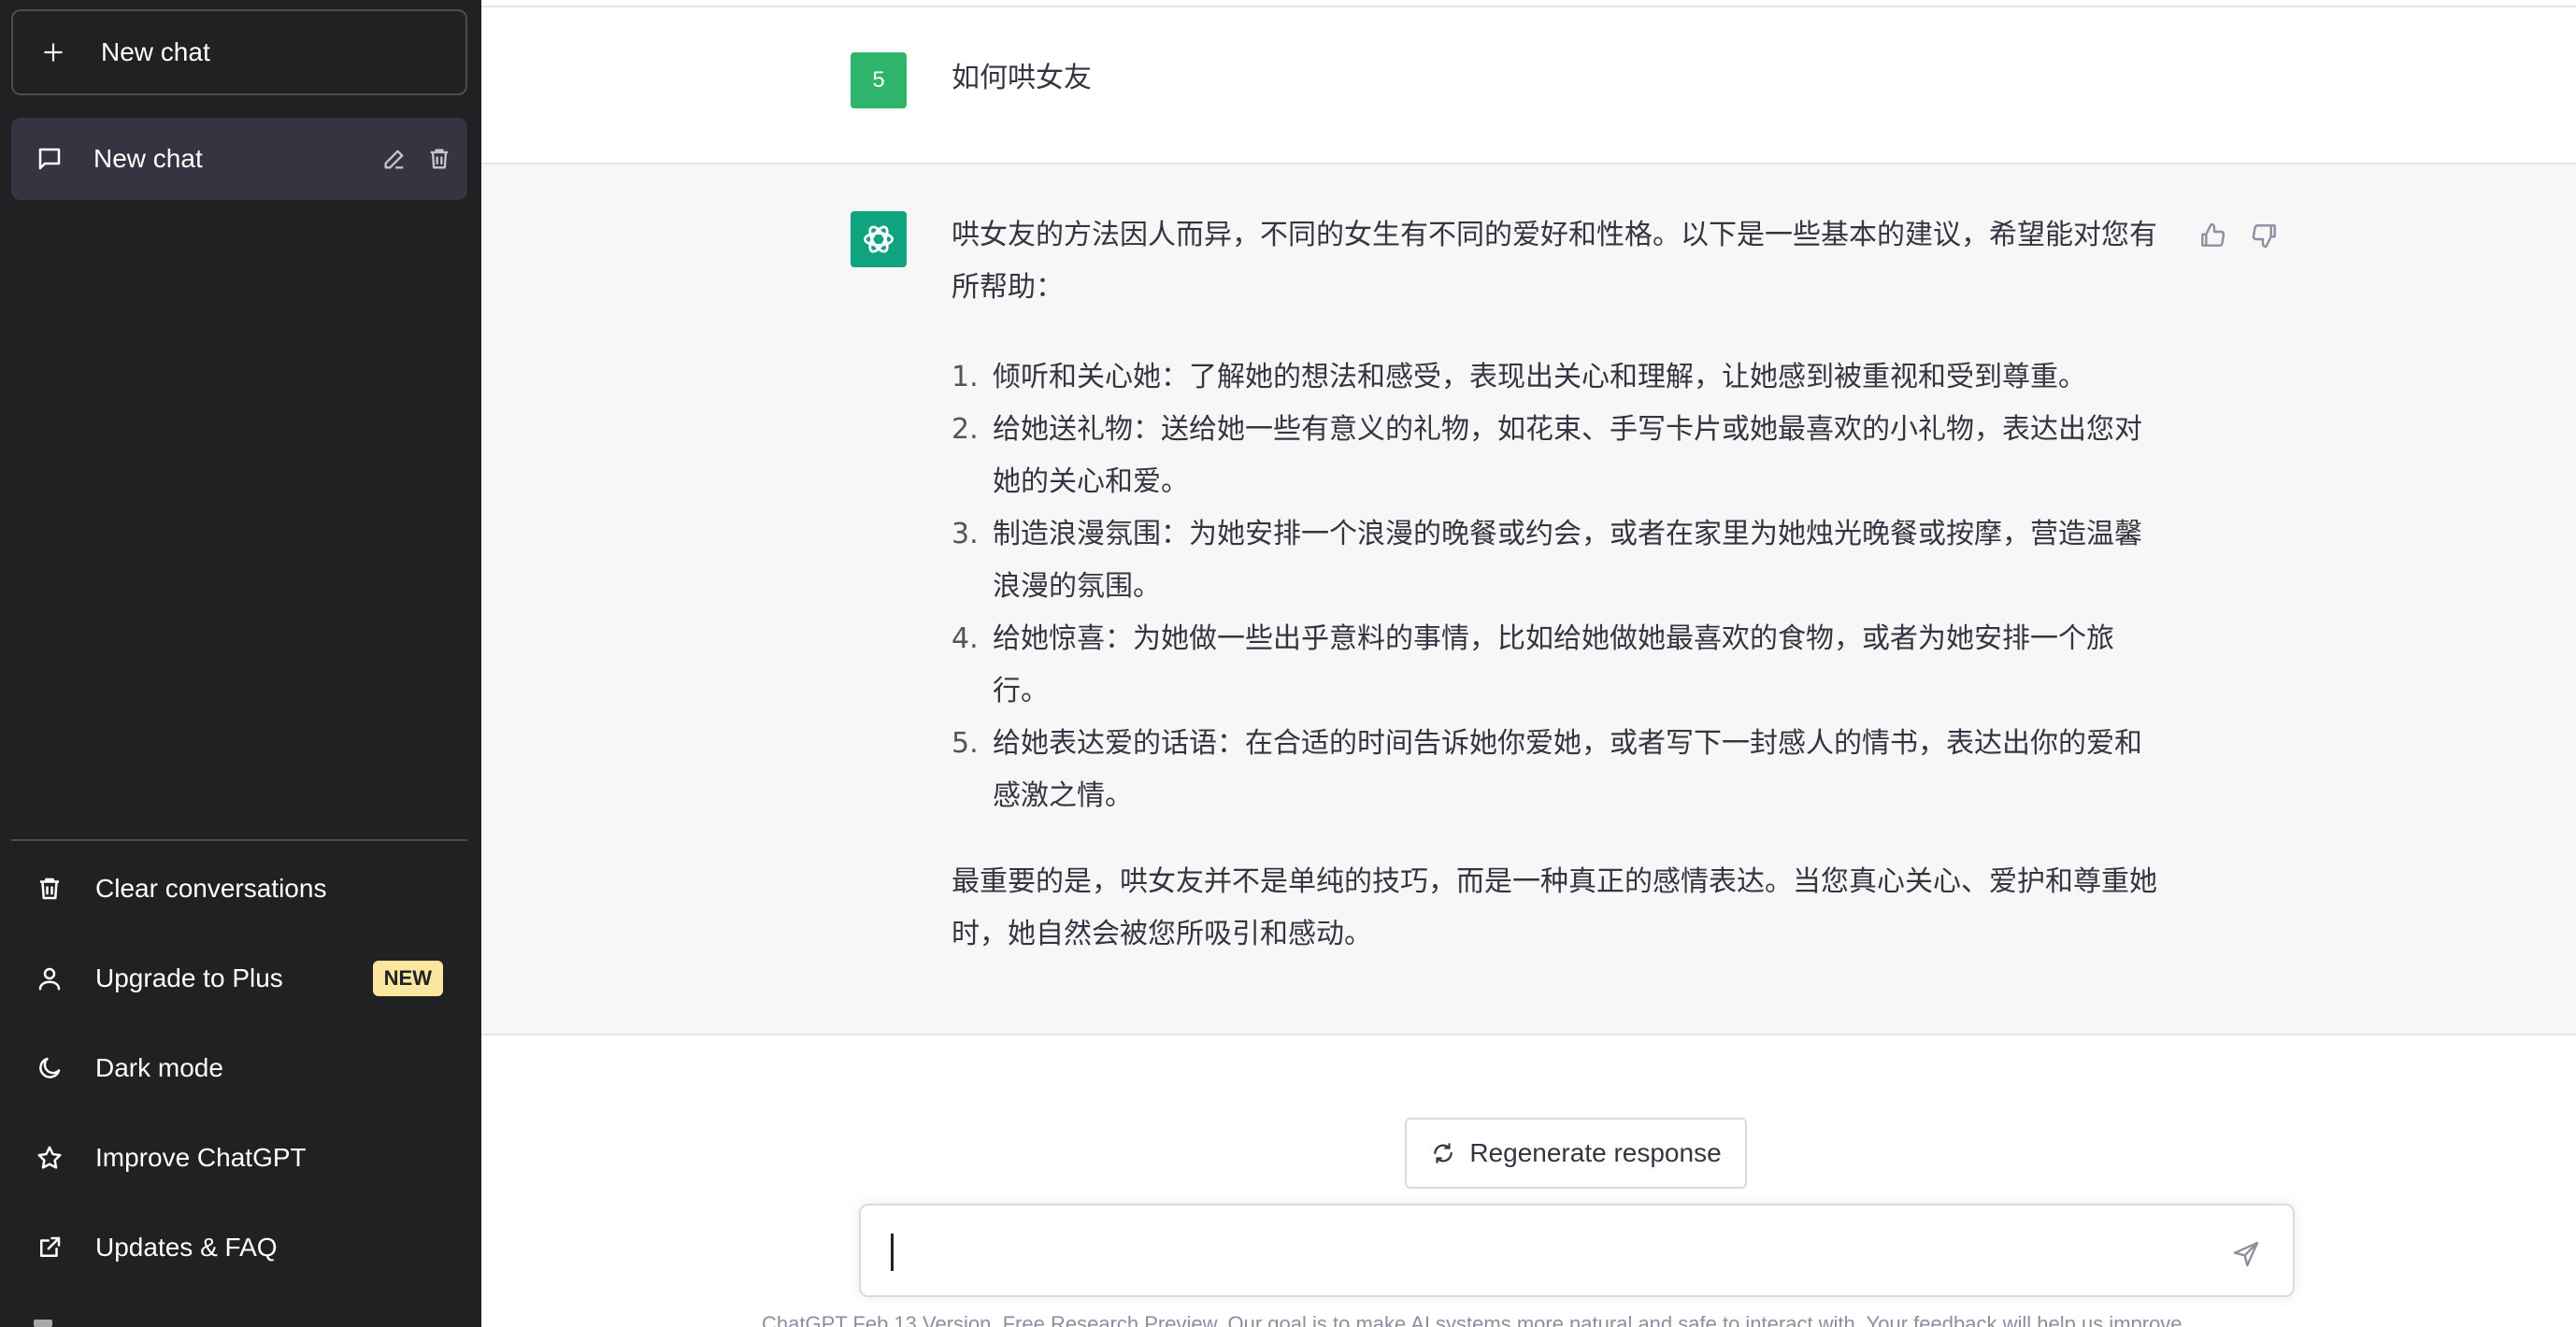 The image size is (2576, 1327). I want to click on list-number: 4., so click(965, 638).